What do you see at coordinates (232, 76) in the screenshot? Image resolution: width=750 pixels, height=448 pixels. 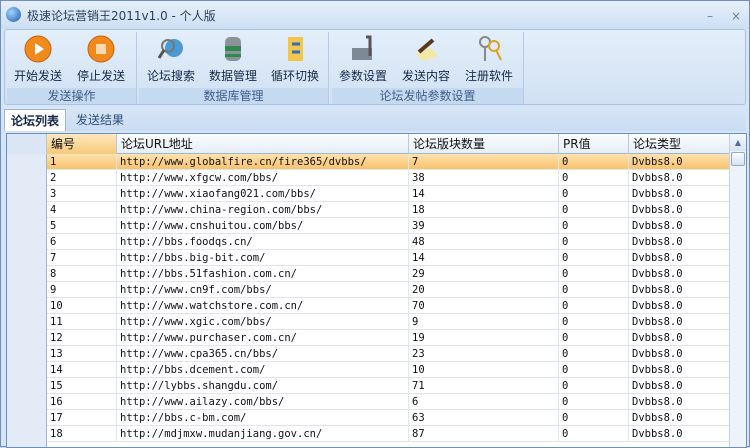 I see `data-manage-label: 数据管理` at bounding box center [232, 76].